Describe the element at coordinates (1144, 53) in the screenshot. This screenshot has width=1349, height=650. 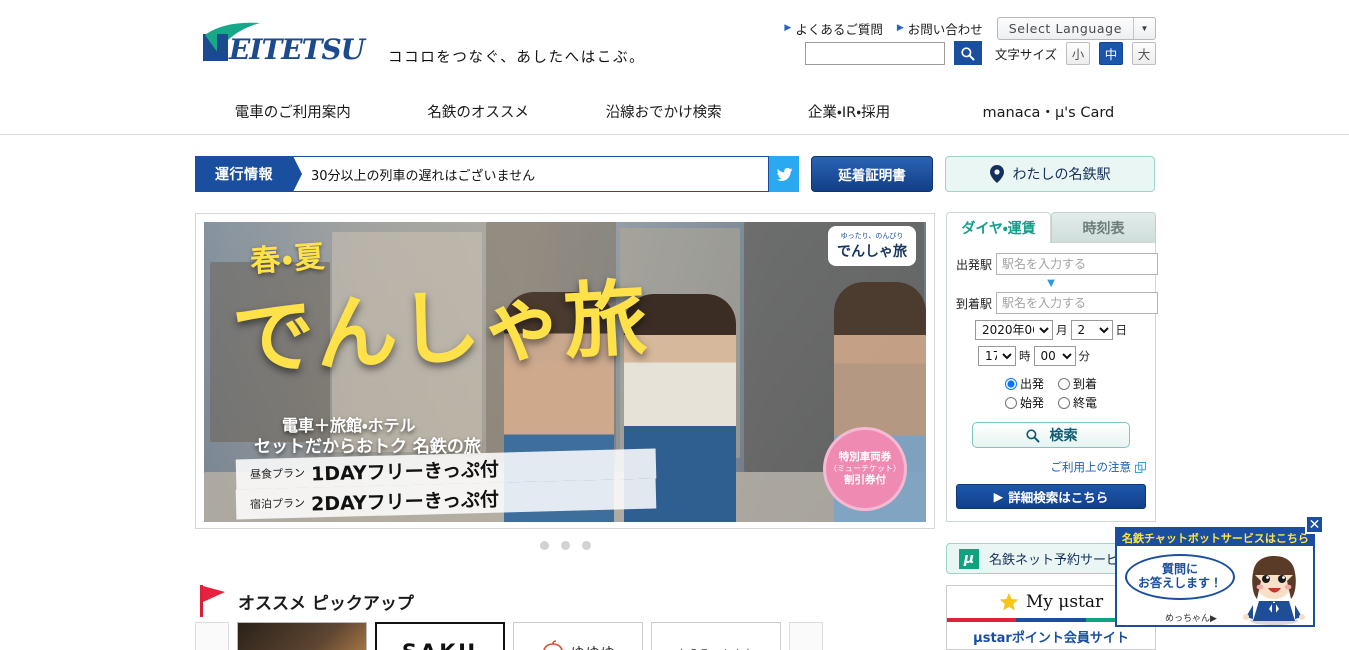
I see `font-size-large-button: 大` at that location.